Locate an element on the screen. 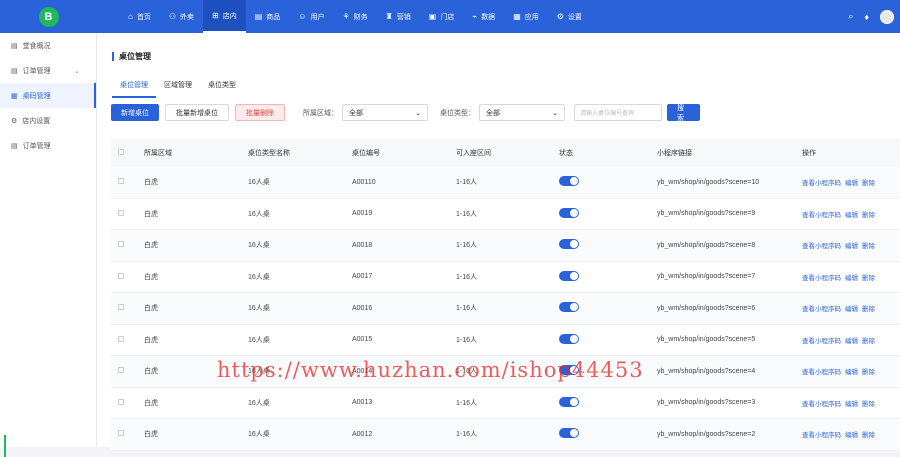 This screenshot has width=900, height=457. nav-item-1: ⚇ 外卖 is located at coordinates (181, 16).